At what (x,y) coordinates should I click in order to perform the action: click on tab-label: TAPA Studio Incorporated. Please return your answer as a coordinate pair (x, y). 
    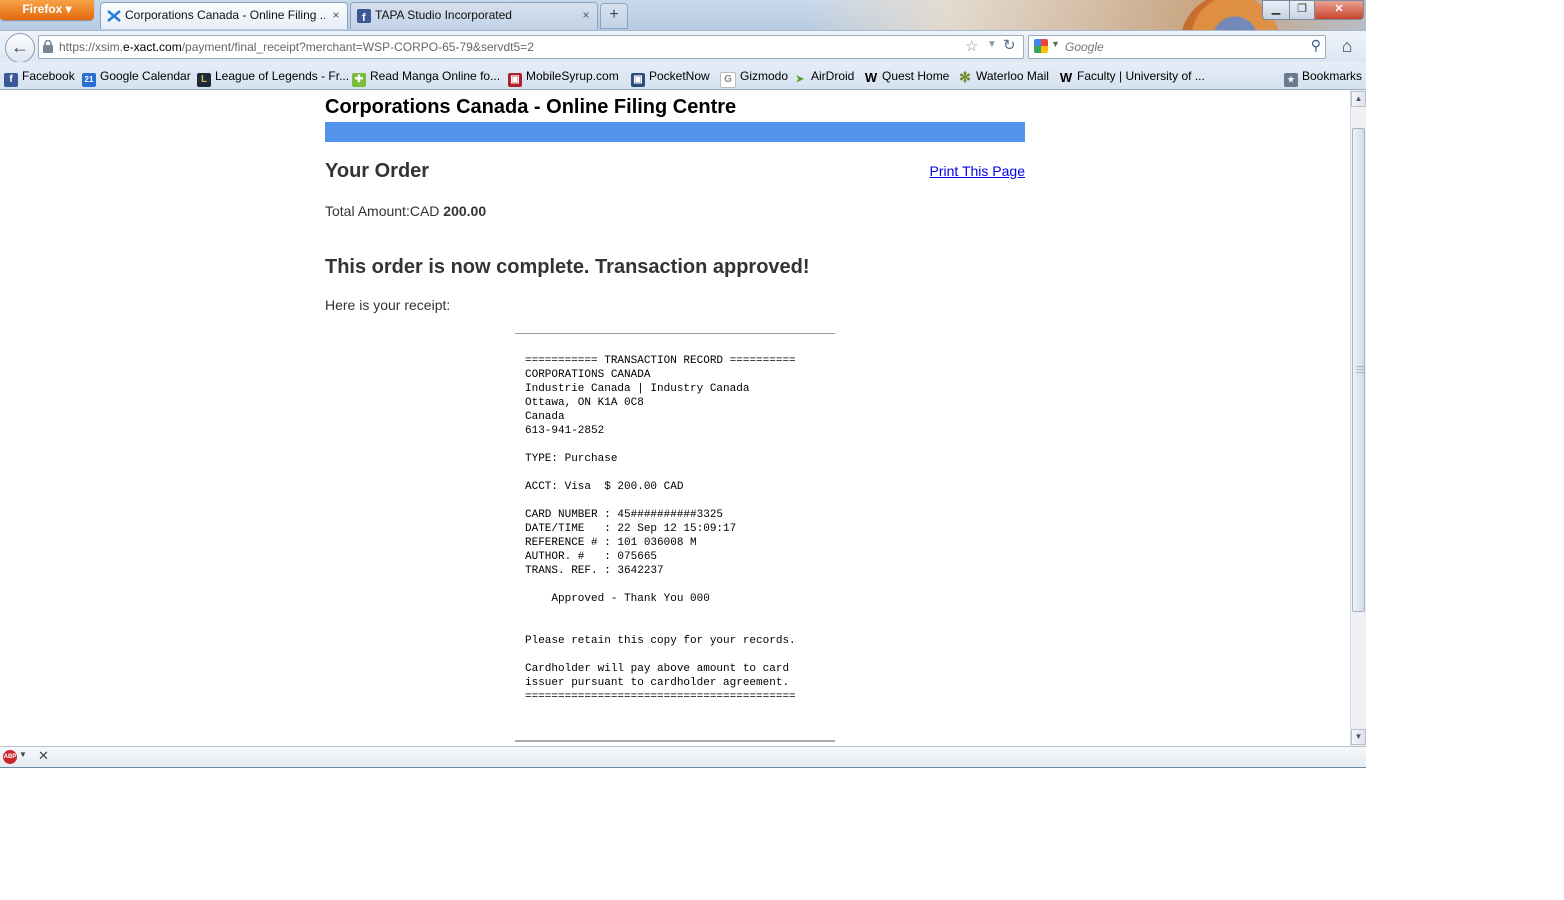
    Looking at the image, I should click on (443, 15).